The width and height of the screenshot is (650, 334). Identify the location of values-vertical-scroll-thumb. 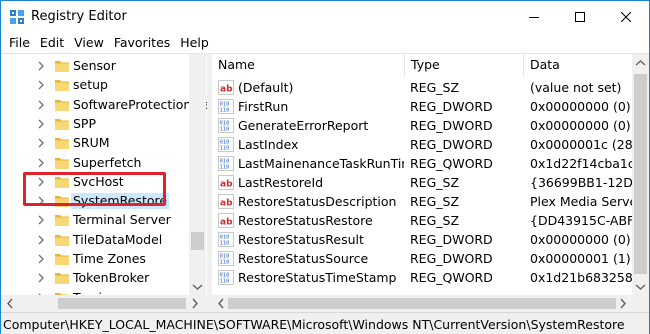
(640, 174).